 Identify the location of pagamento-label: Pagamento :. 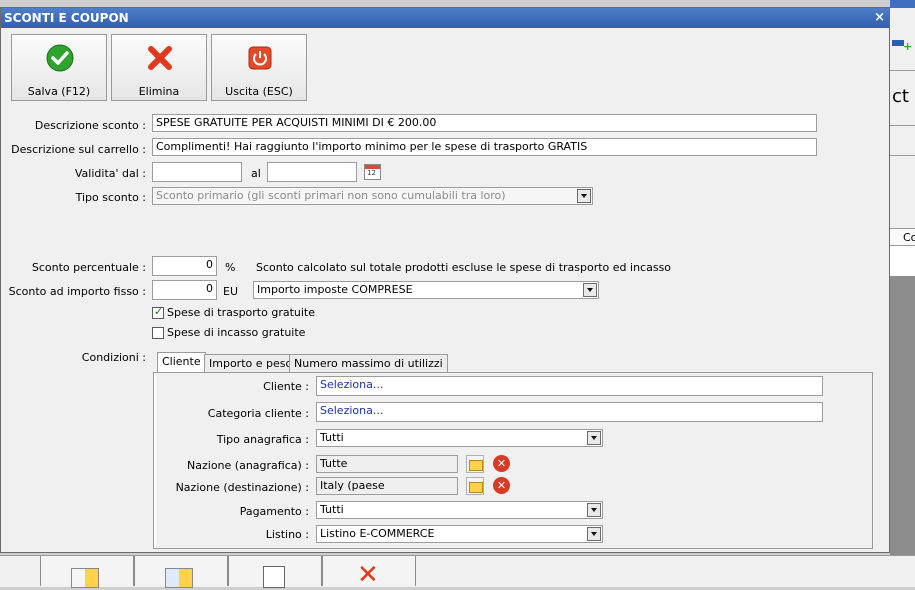
(274, 511).